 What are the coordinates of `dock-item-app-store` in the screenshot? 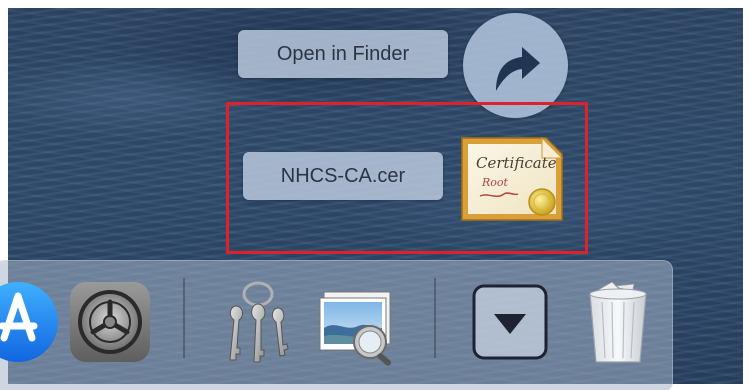 It's located at (32, 322).